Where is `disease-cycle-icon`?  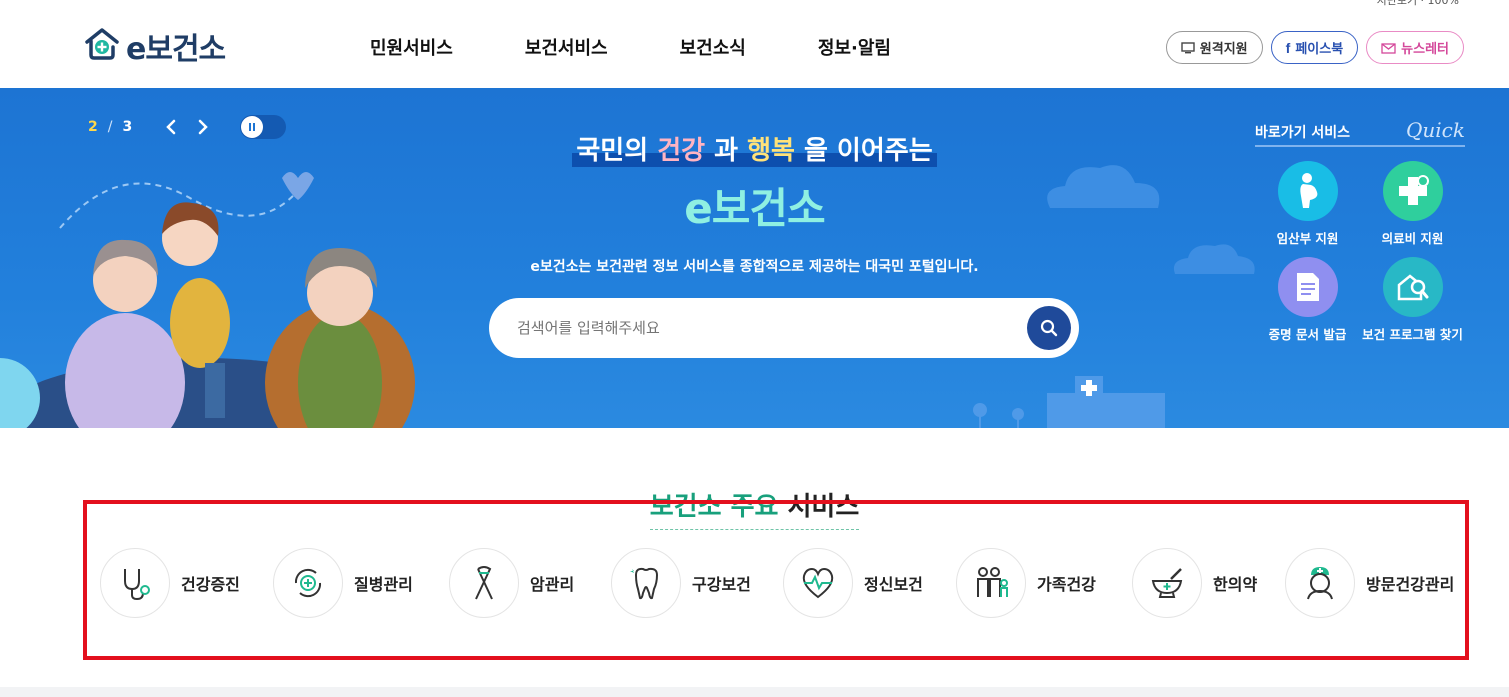 disease-cycle-icon is located at coordinates (308, 583).